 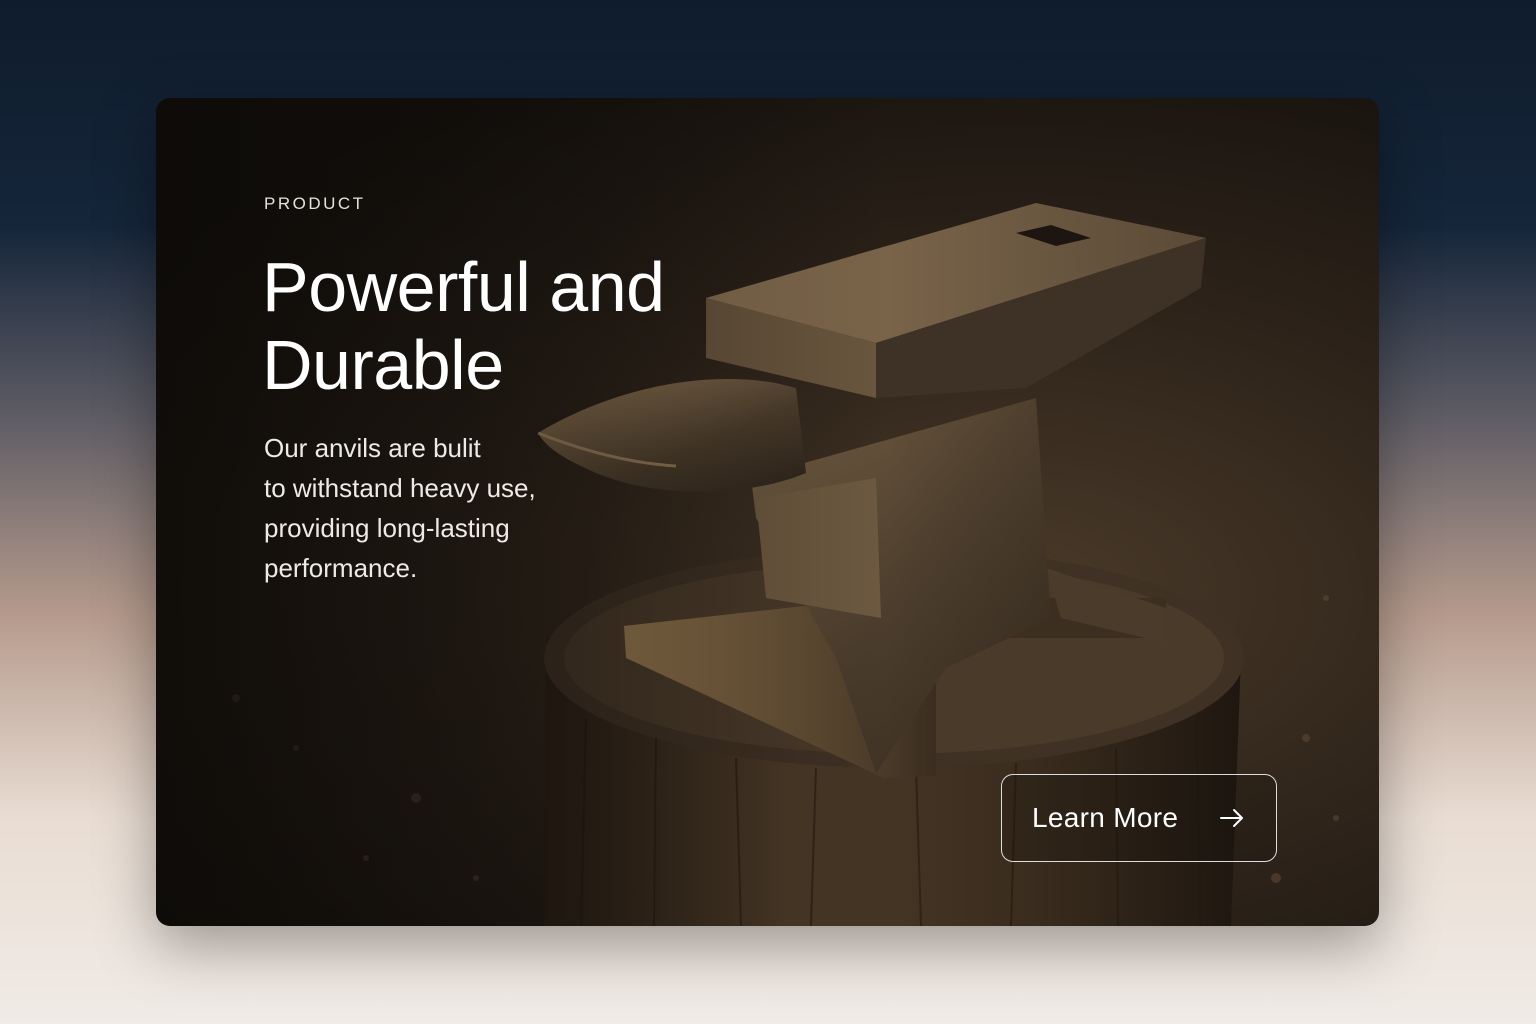 I want to click on description-line: to withstand heavy use,, so click(x=400, y=488).